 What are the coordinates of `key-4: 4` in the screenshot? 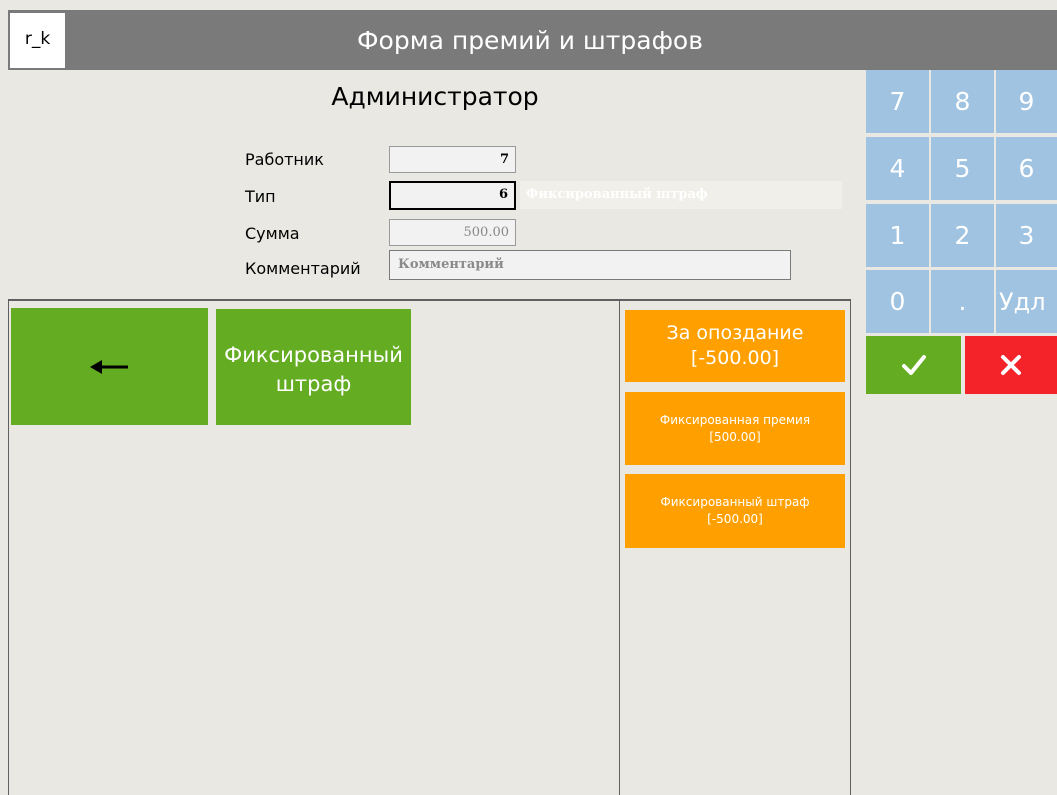 It's located at (897, 168).